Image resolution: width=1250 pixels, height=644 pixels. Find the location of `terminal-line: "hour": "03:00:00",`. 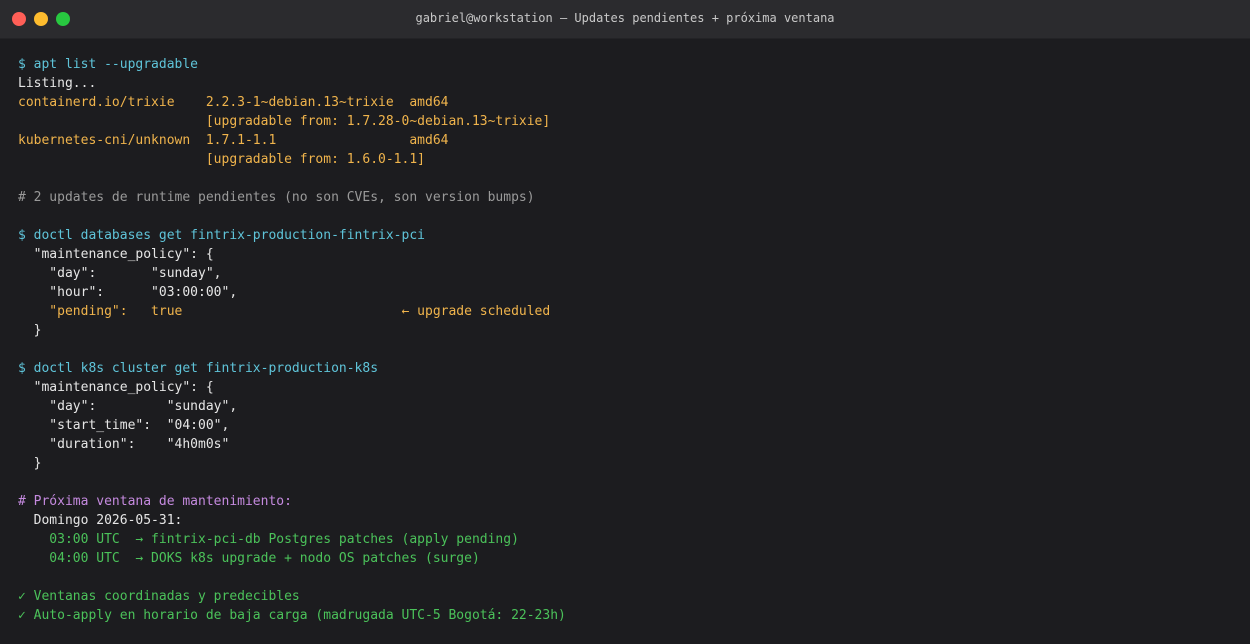

terminal-line: "hour": "03:00:00", is located at coordinates (128, 292).